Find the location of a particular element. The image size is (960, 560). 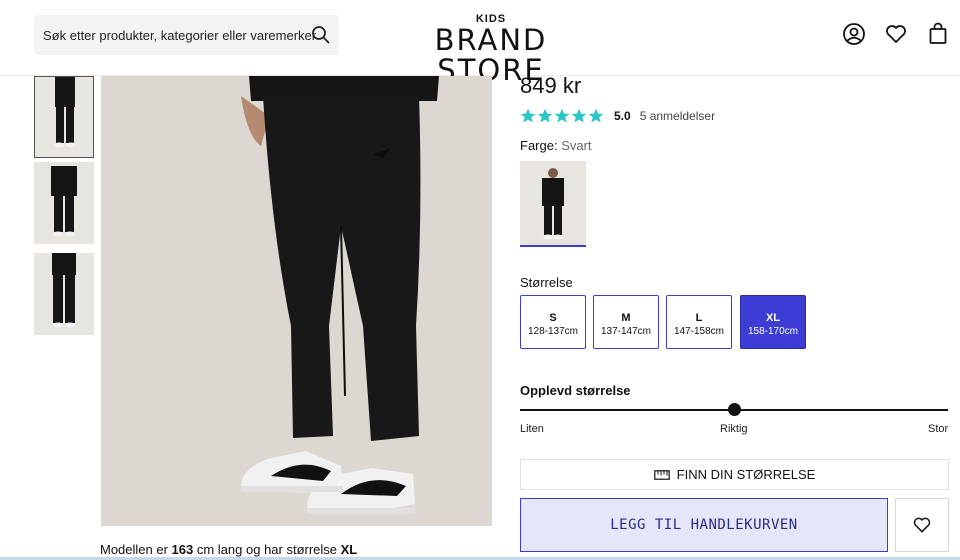

wishlist-icon is located at coordinates (896, 34).